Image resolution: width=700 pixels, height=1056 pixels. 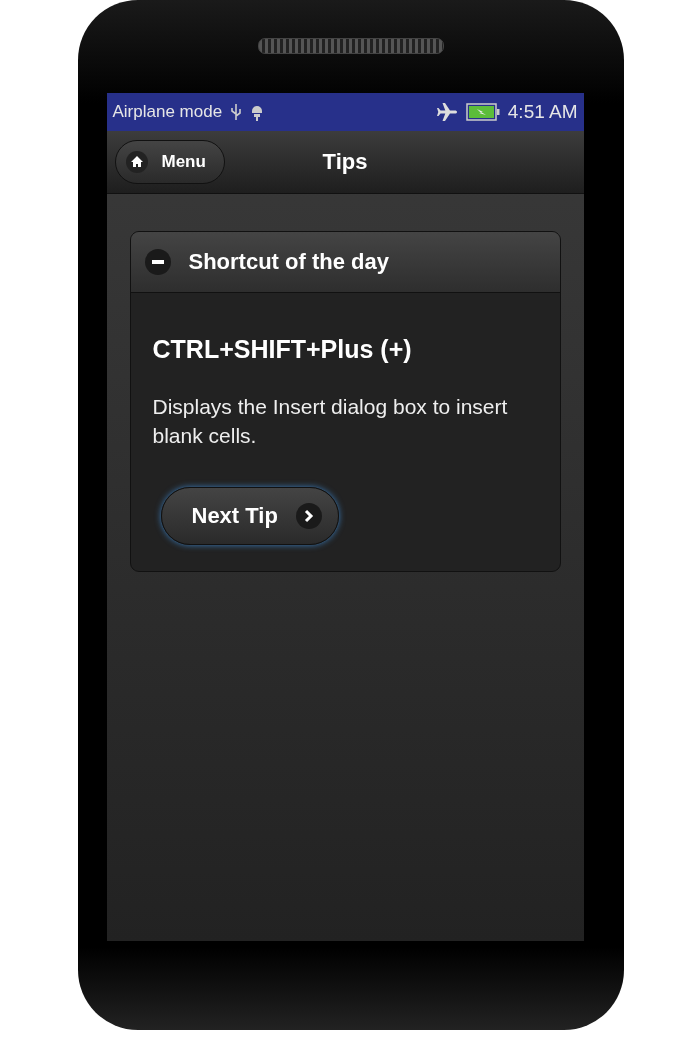 I want to click on description-text: Displays the Insert dialog box to insert blank cells., so click(x=330, y=421).